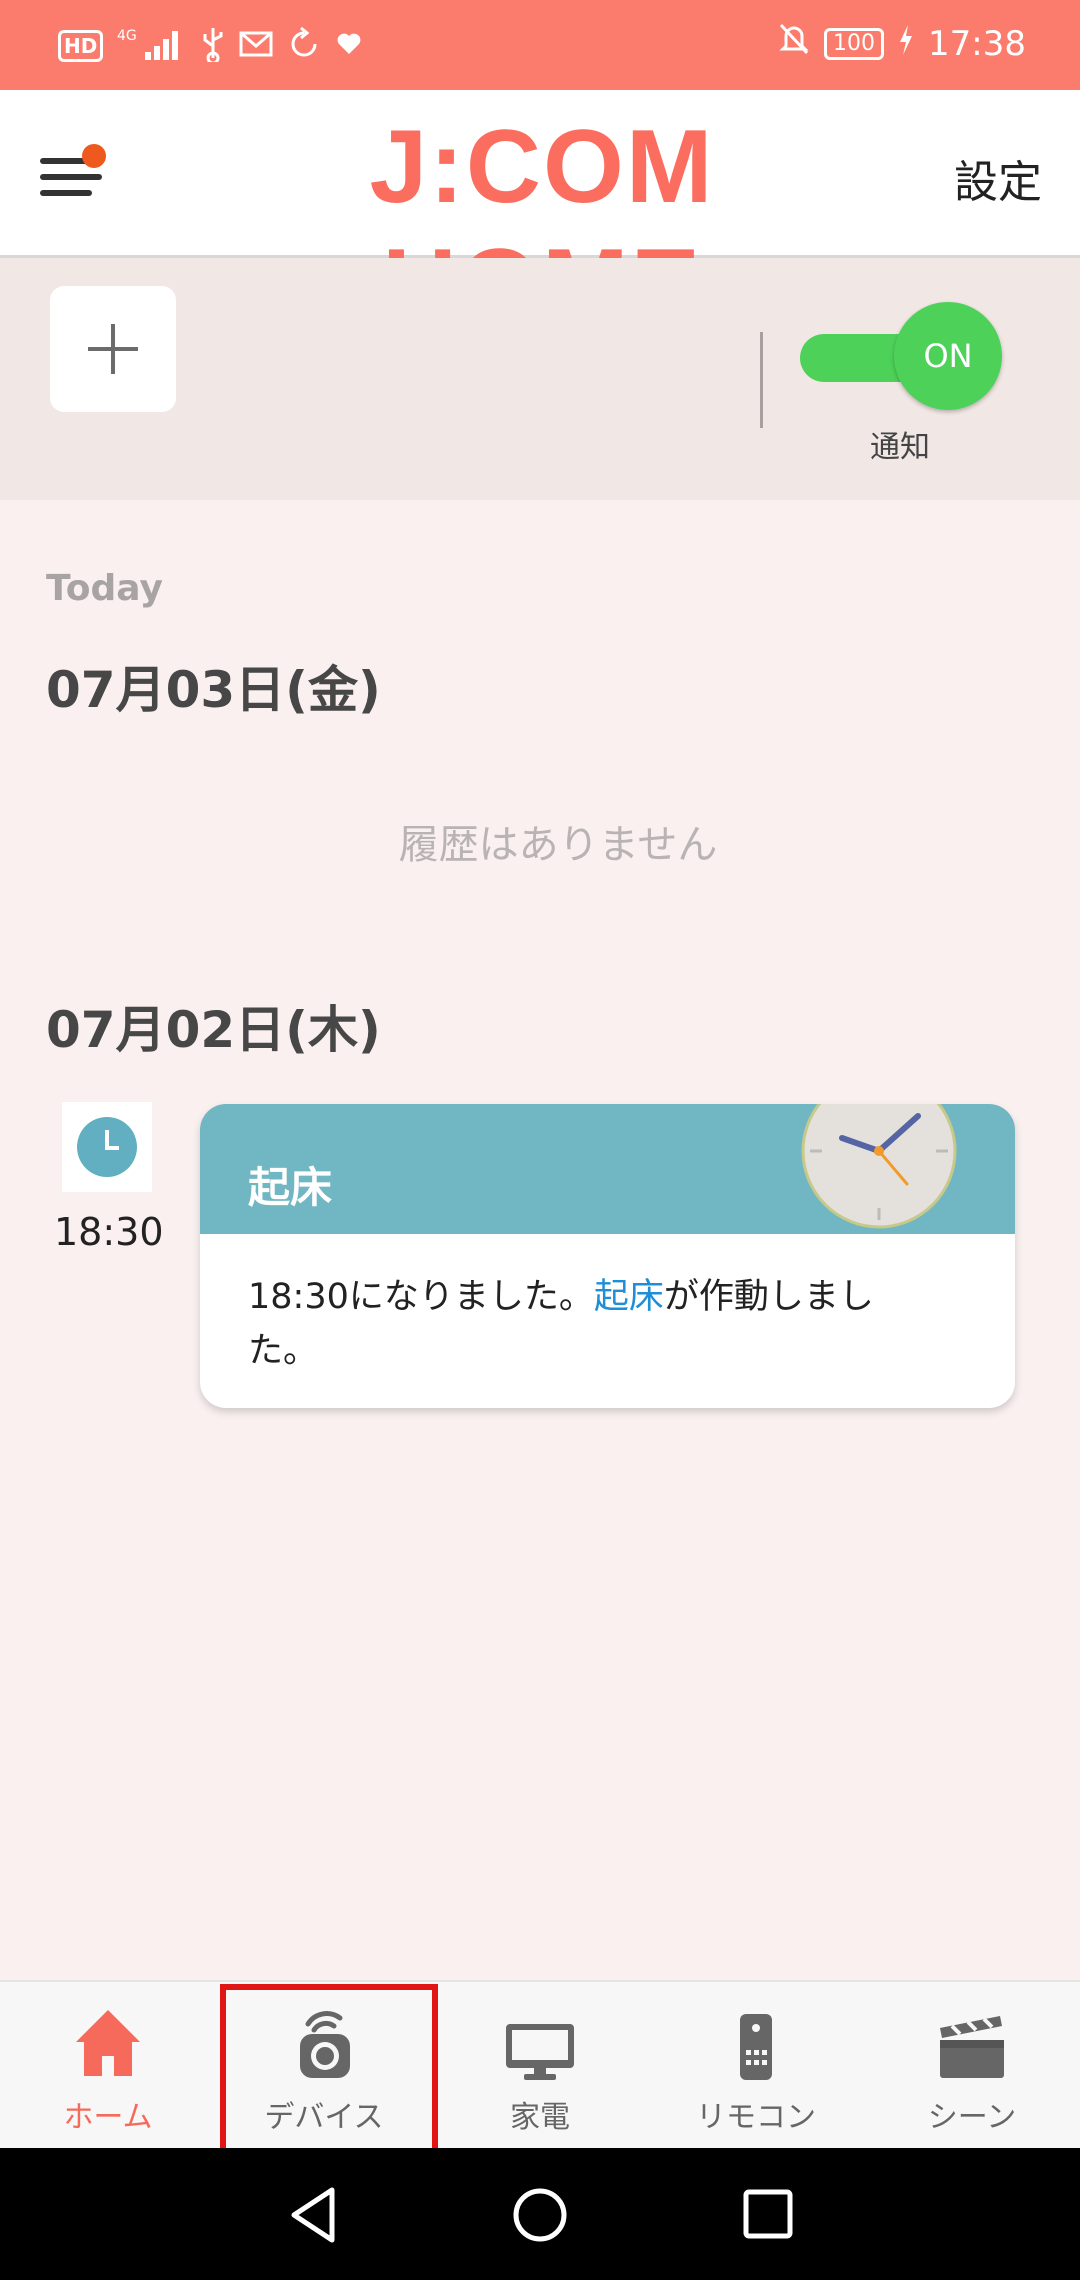 The height and width of the screenshot is (2280, 1080). I want to click on nav-remote: リモコン, so click(756, 2066).